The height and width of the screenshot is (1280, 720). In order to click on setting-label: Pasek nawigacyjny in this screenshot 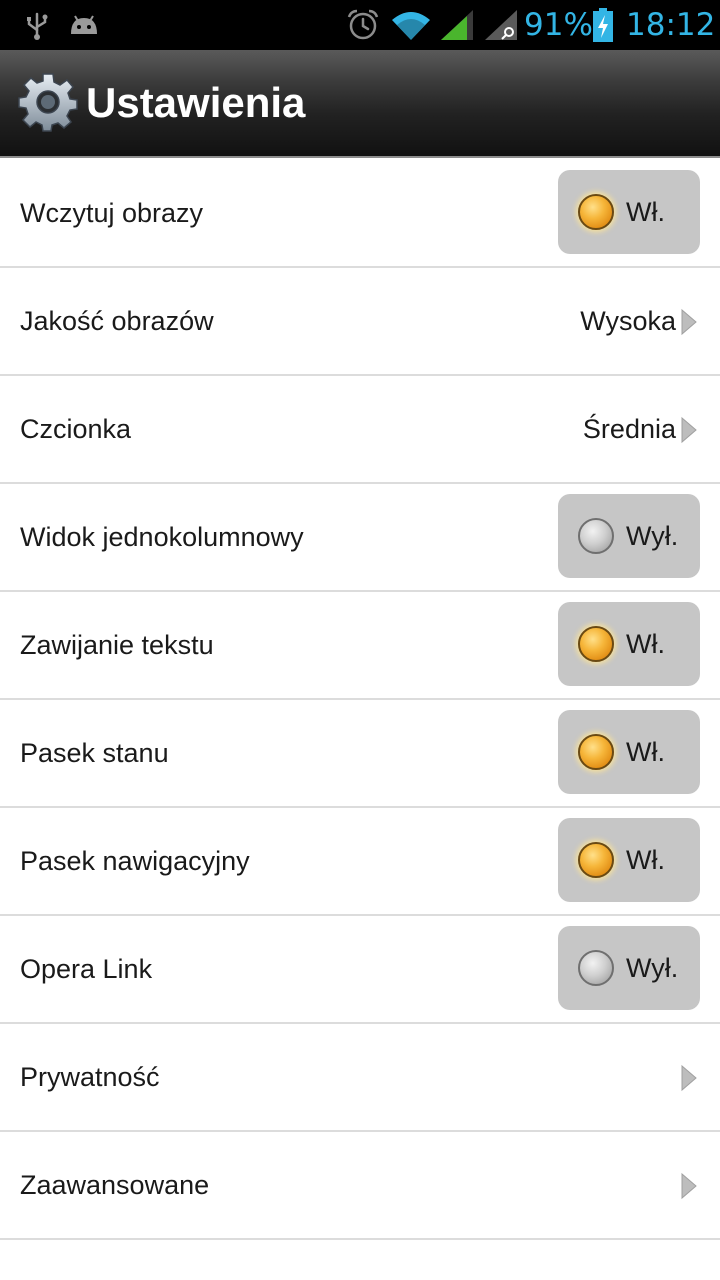, I will do `click(135, 861)`.